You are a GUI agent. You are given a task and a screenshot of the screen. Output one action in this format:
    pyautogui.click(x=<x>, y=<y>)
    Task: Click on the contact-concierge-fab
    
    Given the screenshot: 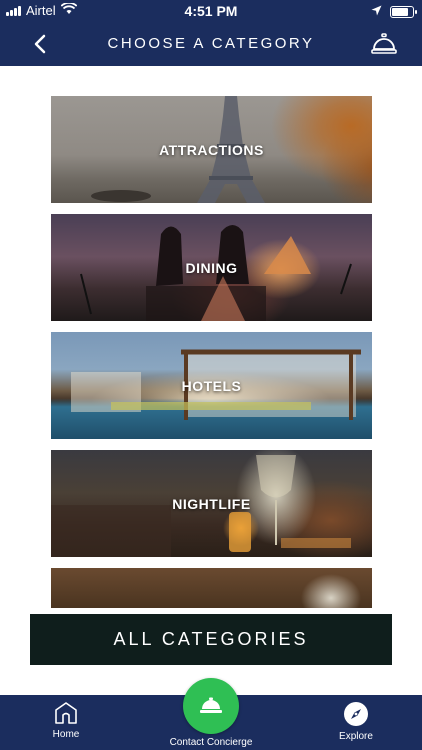 What is the action you would take?
    pyautogui.click(x=211, y=706)
    